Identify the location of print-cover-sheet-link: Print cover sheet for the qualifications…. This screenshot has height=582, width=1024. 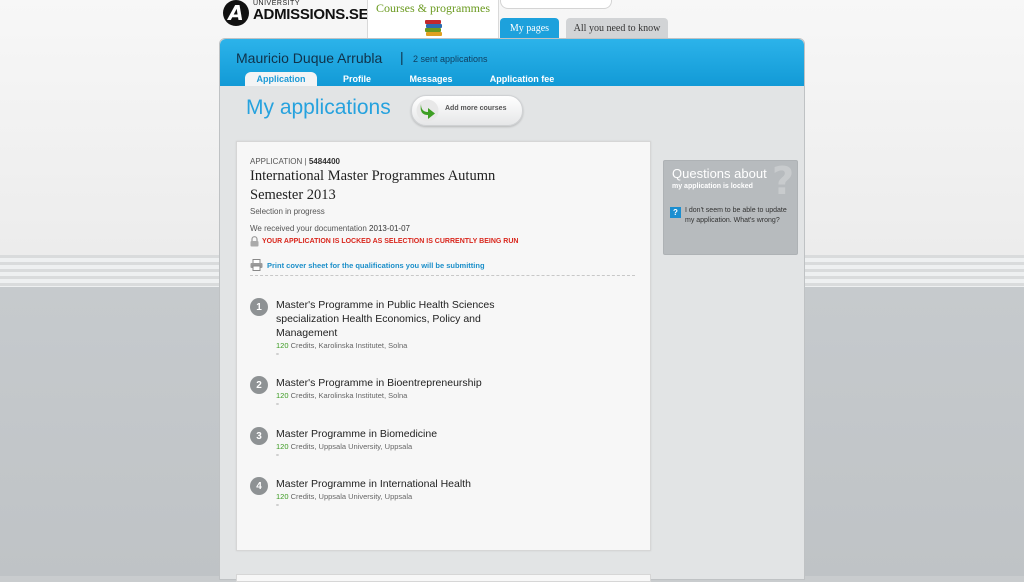
(367, 265).